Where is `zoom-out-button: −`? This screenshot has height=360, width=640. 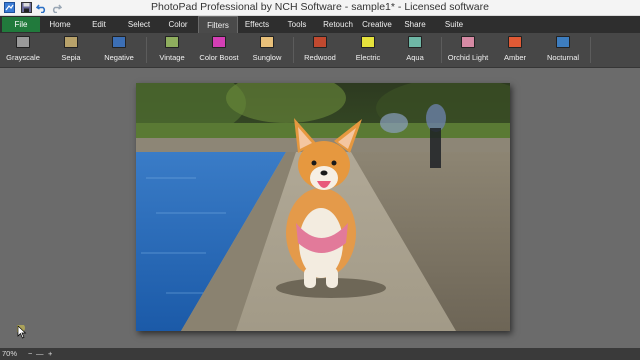 zoom-out-button: − is located at coordinates (30, 354).